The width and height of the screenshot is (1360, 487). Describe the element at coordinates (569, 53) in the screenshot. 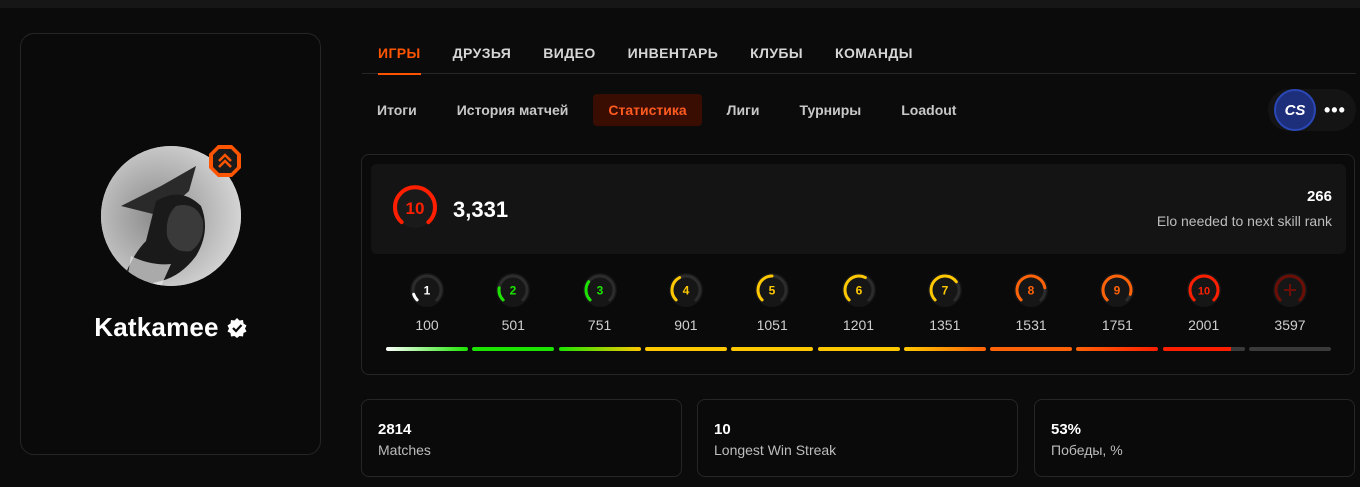

I see `tab-video: ВИДЕО` at that location.